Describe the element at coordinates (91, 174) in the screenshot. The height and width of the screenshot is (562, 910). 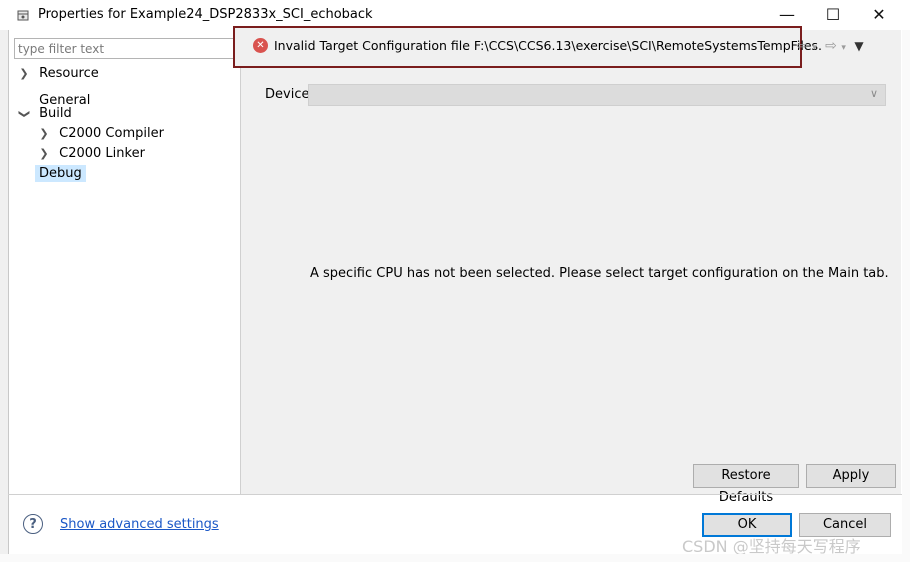
I see `tree-item-debug: Debug` at that location.